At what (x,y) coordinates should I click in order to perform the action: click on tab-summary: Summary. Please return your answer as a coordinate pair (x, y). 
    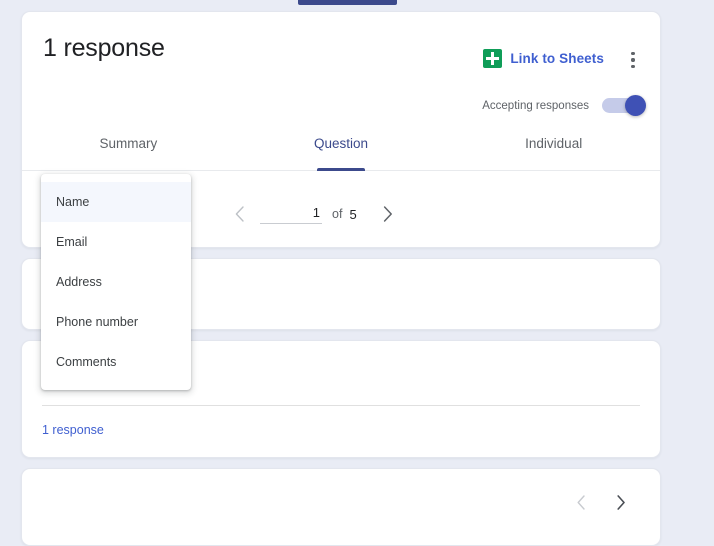
    Looking at the image, I should click on (128, 152).